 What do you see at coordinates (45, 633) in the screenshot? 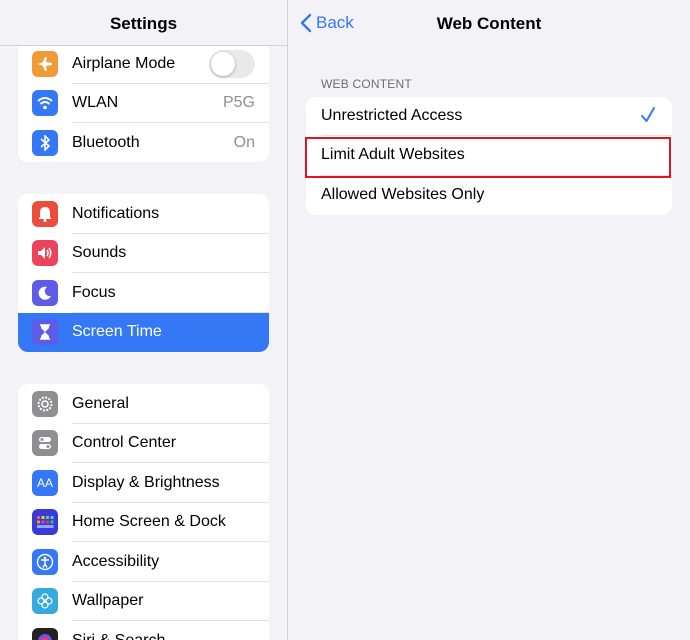
I see `siri-icon` at bounding box center [45, 633].